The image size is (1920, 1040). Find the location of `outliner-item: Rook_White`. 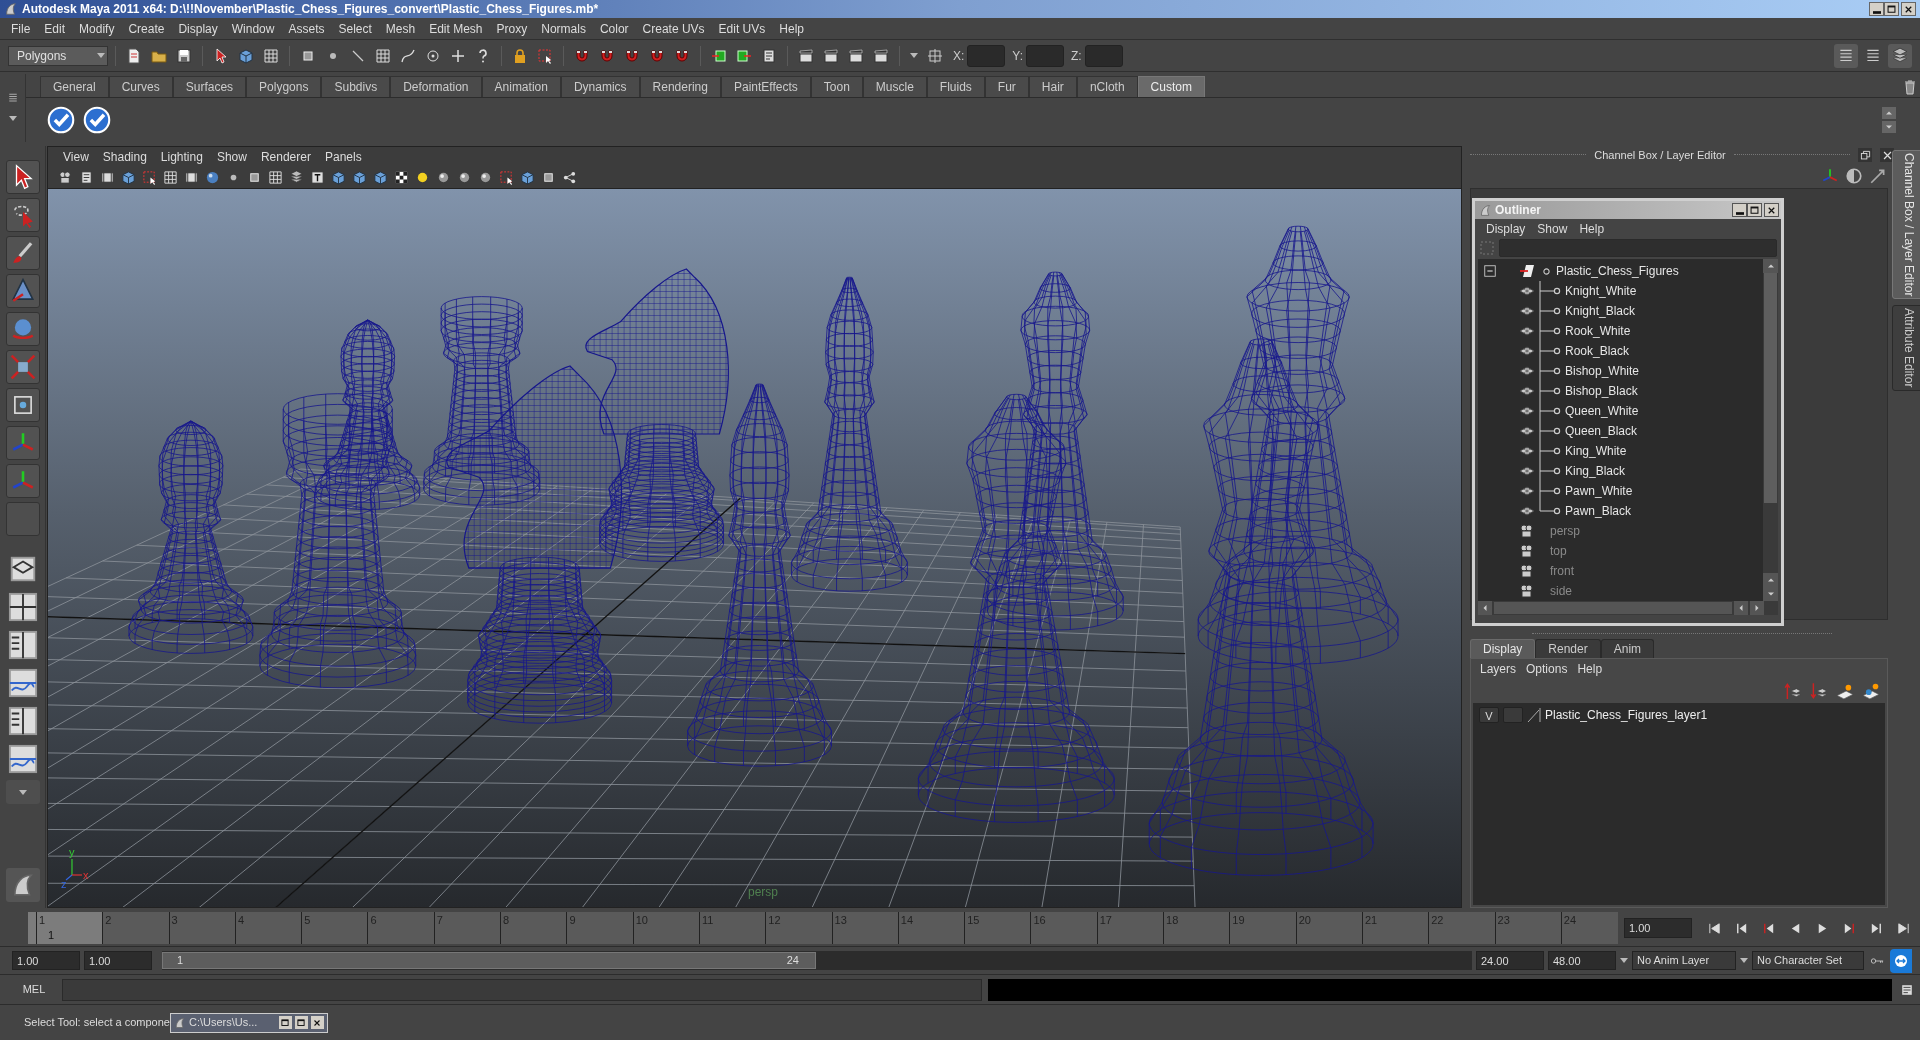

outliner-item: Rook_White is located at coordinates (1620, 331).